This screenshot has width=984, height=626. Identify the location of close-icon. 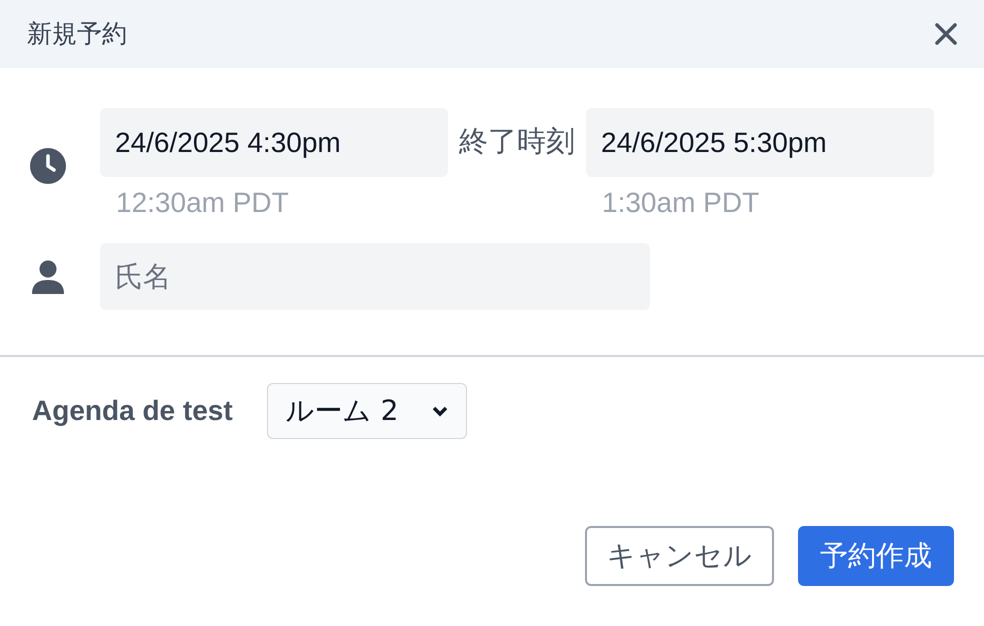
(946, 34).